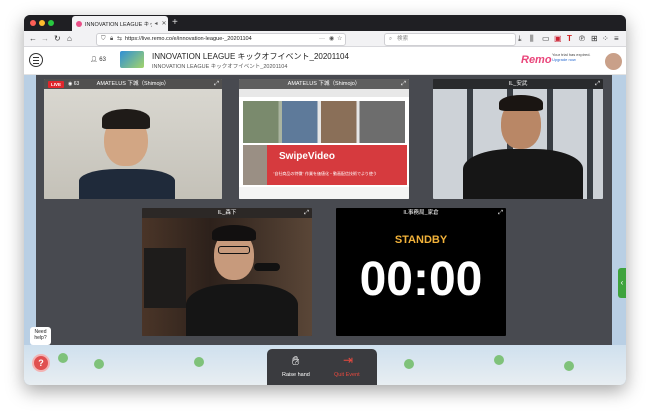  What do you see at coordinates (45, 38) in the screenshot?
I see `forward-icon: →` at bounding box center [45, 38].